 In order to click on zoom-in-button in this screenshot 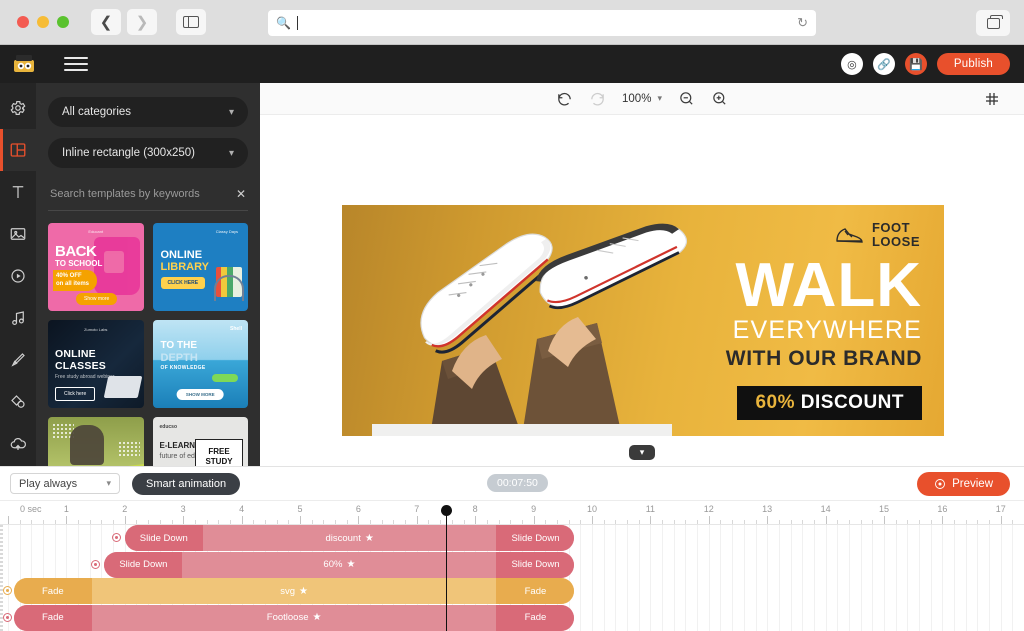, I will do `click(719, 98)`.